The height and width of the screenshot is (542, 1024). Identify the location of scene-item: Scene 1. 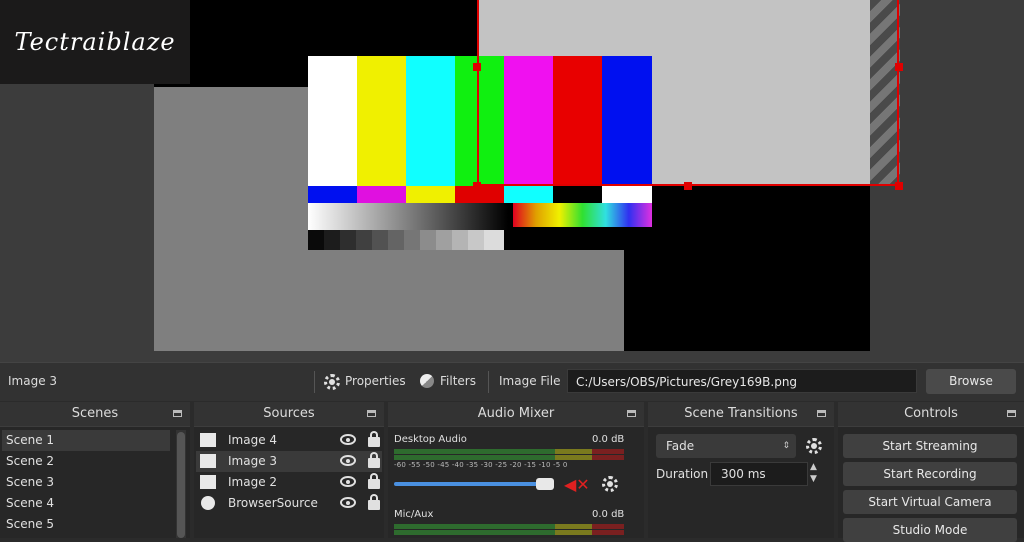
(86, 440).